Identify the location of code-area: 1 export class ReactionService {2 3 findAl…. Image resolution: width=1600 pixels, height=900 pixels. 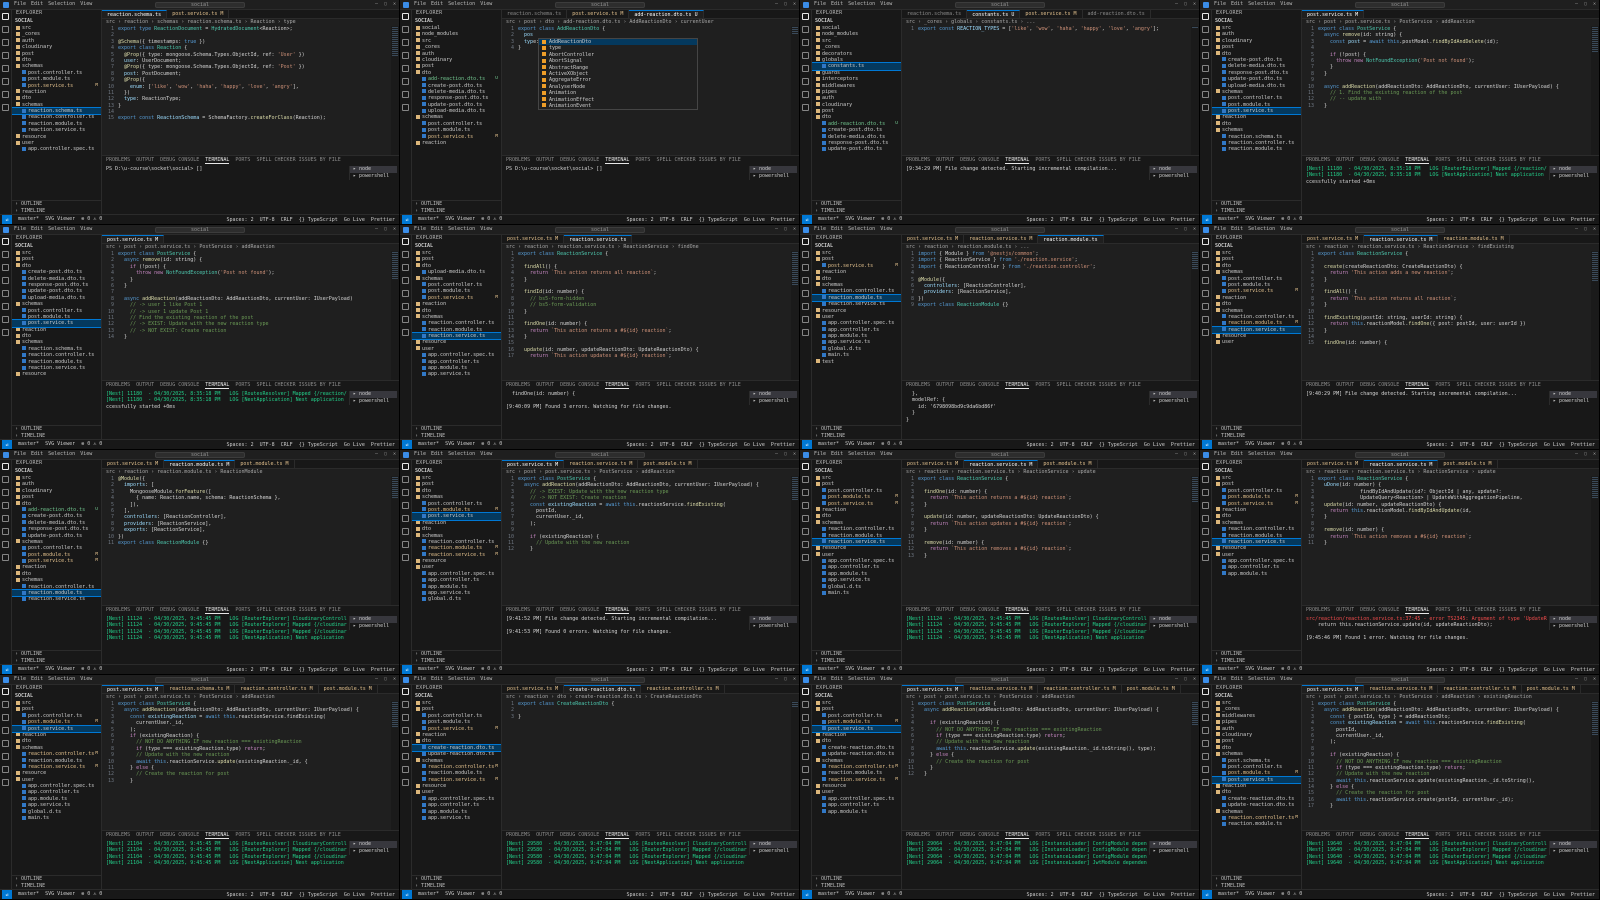
(646, 315).